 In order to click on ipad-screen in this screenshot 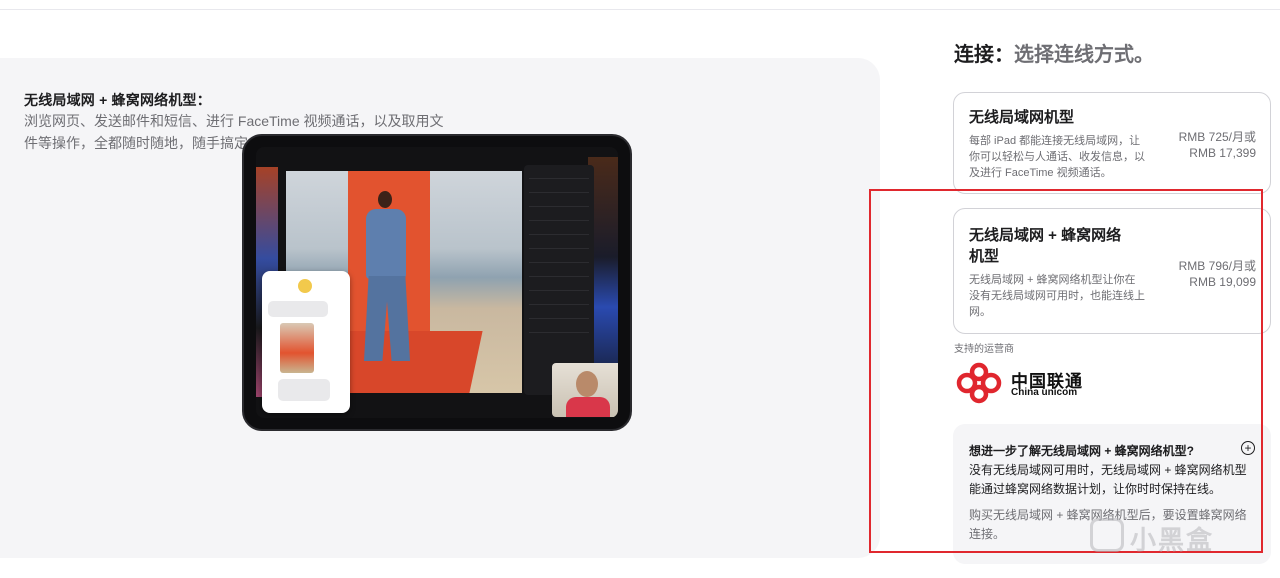, I will do `click(437, 282)`.